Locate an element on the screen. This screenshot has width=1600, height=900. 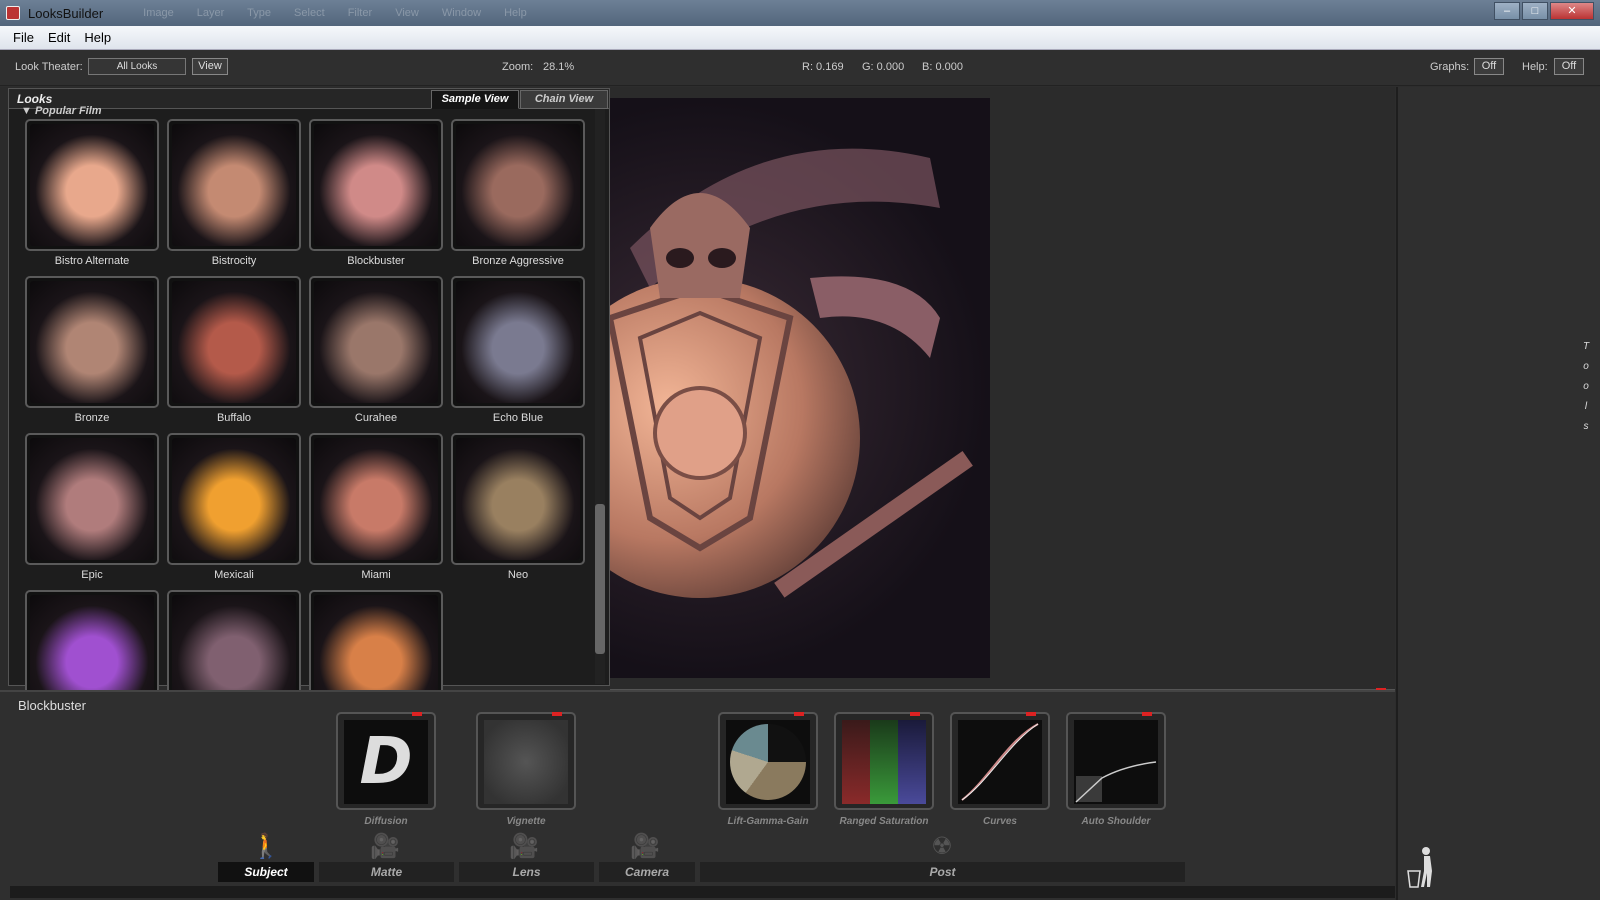
tab-sample-view: Sample View is located at coordinates (475, 99).